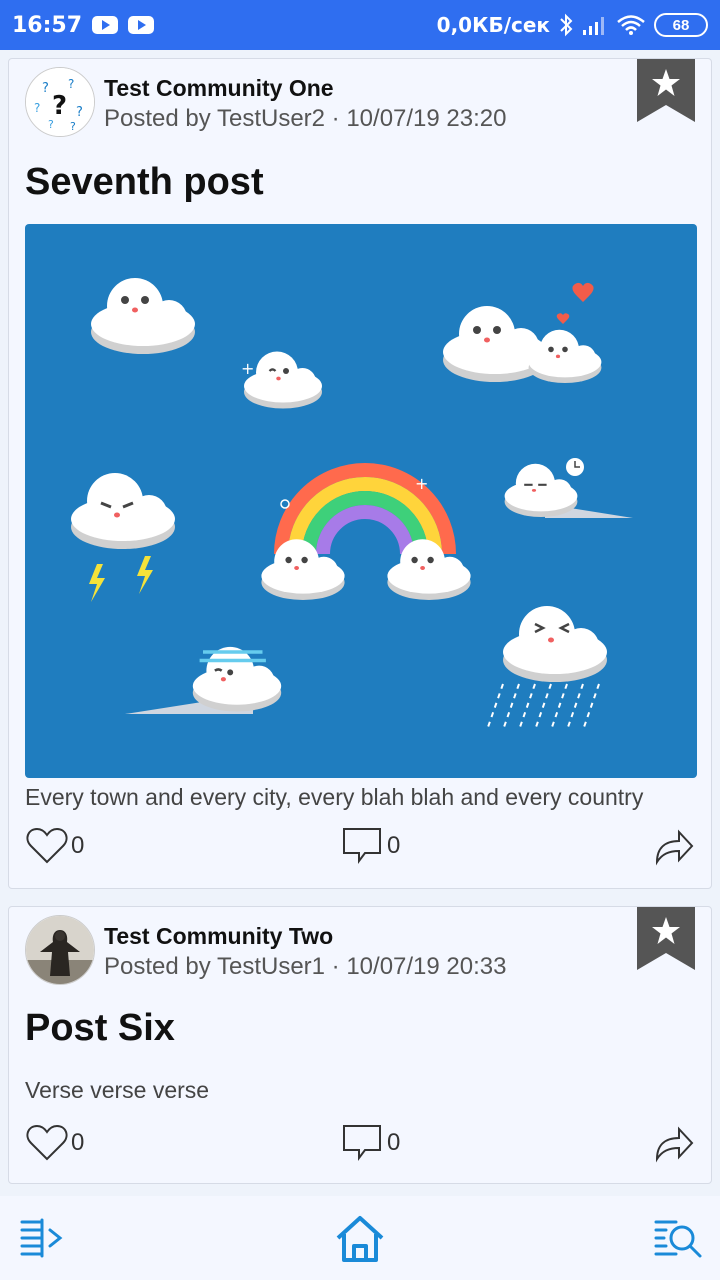 Image resolution: width=720 pixels, height=1280 pixels. I want to click on status-bar: 16:57 0,0КБ/сек 68, so click(360, 25).